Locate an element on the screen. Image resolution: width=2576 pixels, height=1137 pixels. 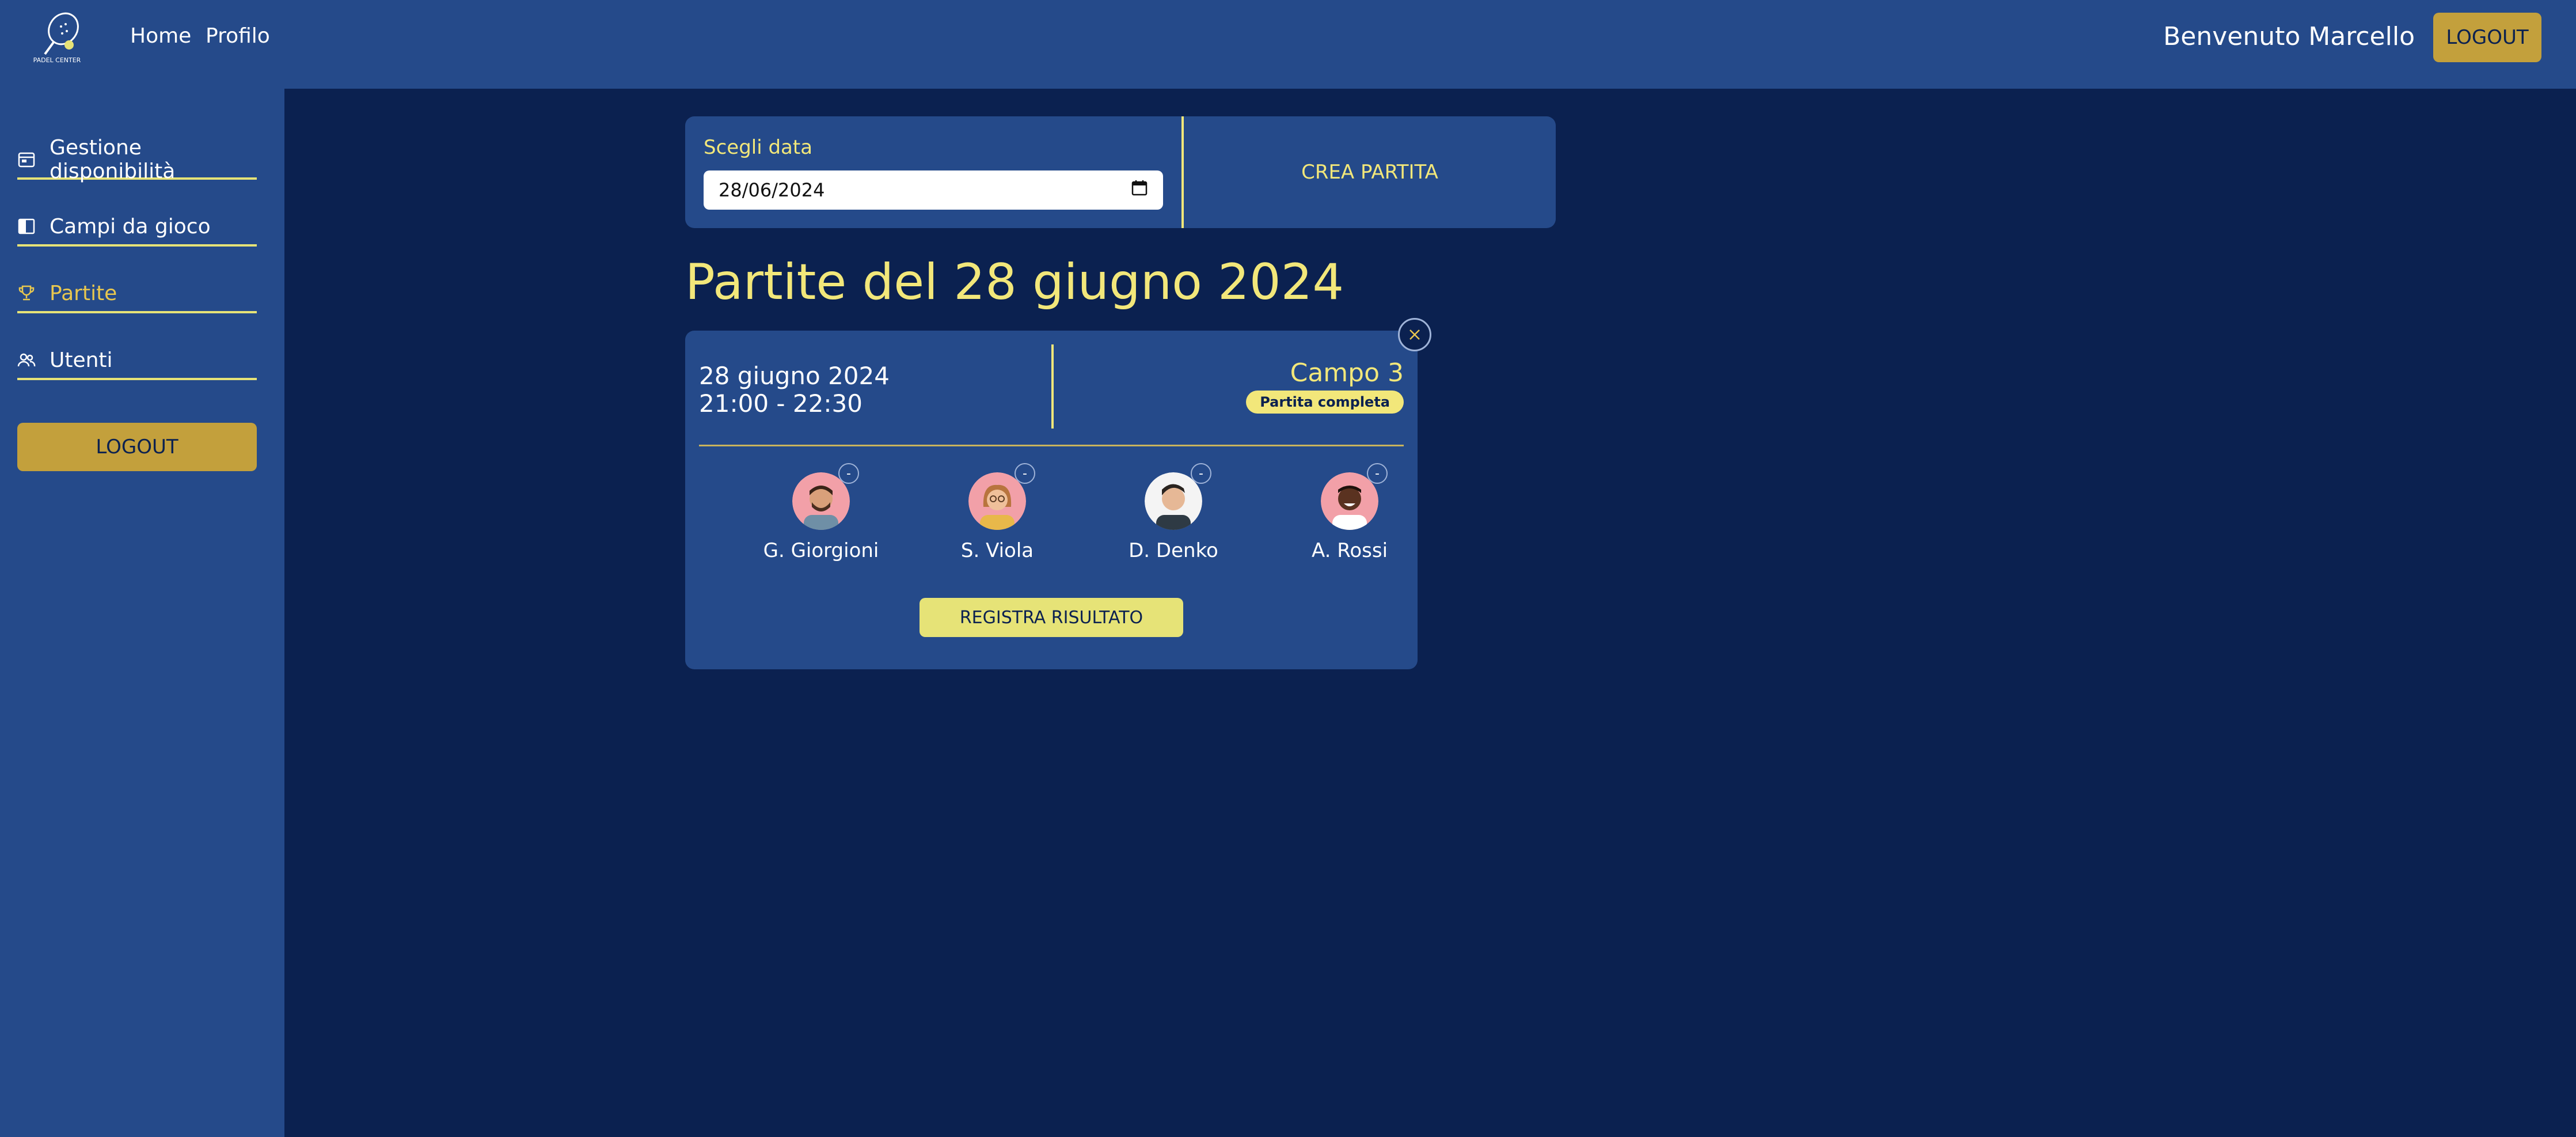
calendar-picker-icon is located at coordinates (1139, 190).